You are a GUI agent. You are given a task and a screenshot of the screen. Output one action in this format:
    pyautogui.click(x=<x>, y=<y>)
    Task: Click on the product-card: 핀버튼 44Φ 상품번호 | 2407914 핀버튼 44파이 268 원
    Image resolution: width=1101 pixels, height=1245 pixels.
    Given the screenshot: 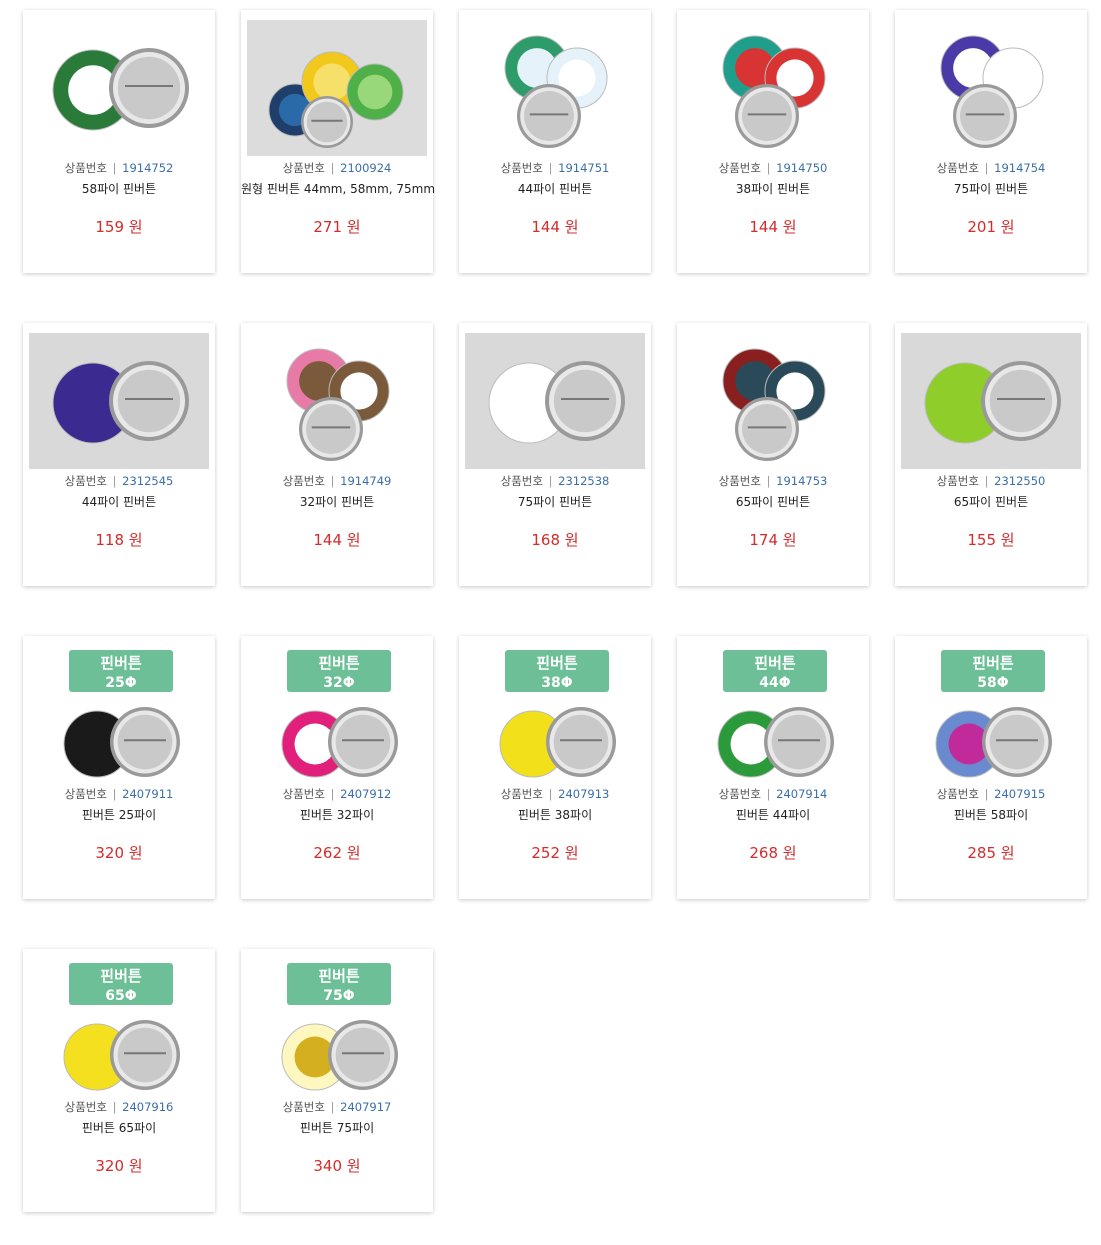 What is the action you would take?
    pyautogui.click(x=773, y=767)
    